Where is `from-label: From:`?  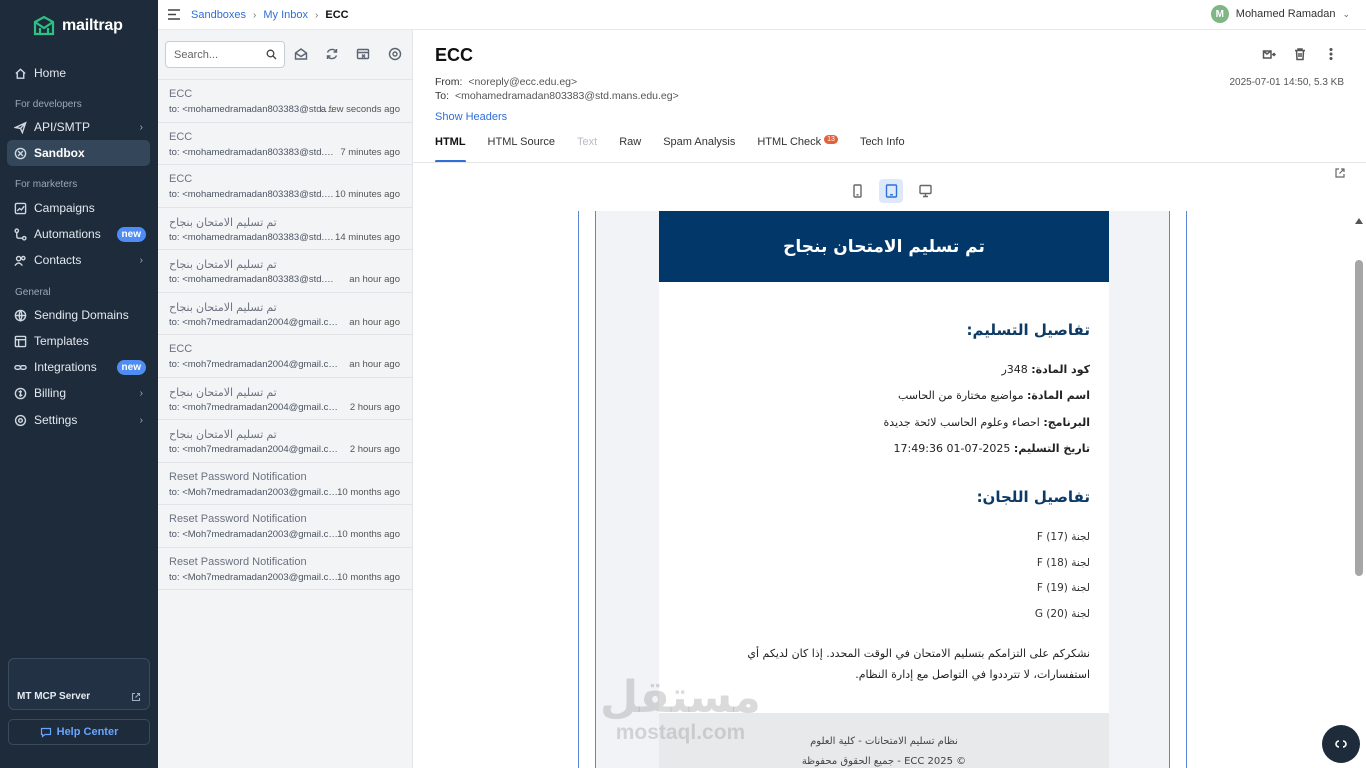
from-label: From: is located at coordinates (449, 82).